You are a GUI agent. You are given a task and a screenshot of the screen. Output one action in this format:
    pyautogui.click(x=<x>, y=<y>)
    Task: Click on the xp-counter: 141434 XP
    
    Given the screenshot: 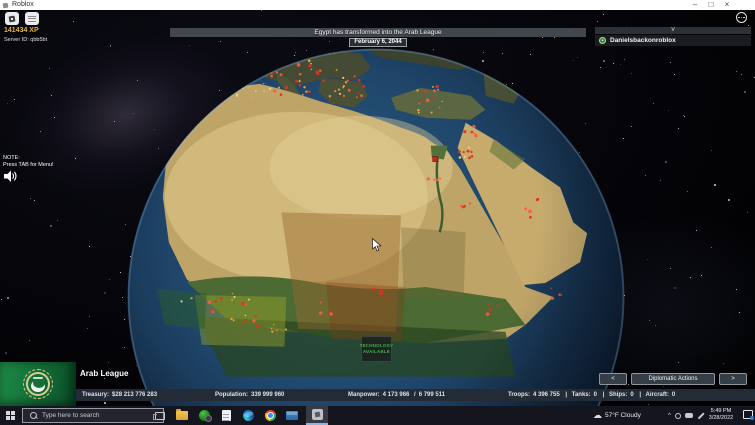 What is the action you would take?
    pyautogui.click(x=21, y=30)
    